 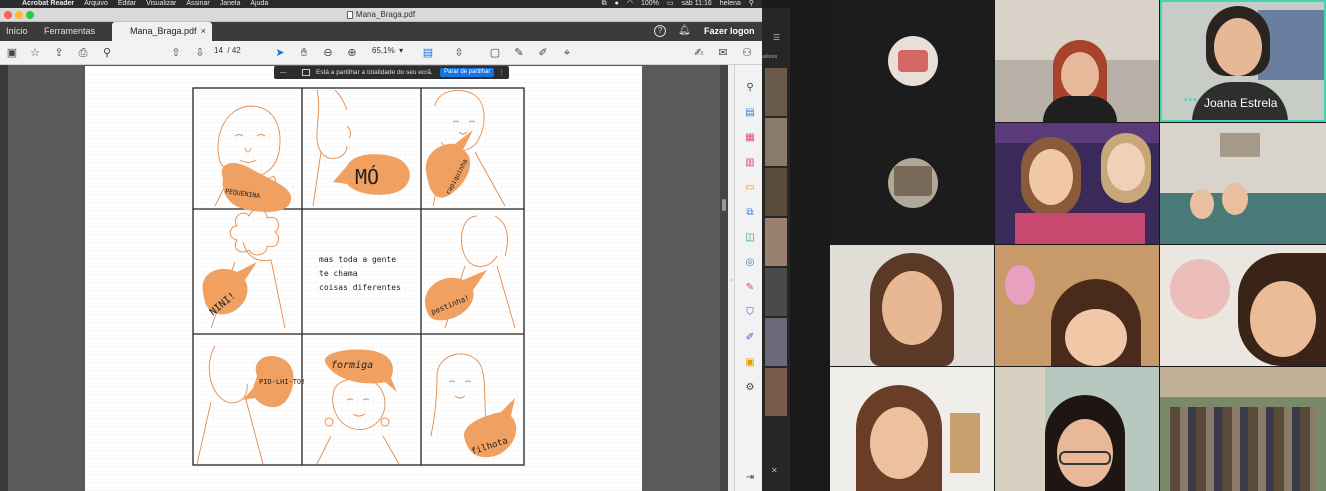 What do you see at coordinates (724, 205) in the screenshot?
I see `scrollbar-thumb` at bounding box center [724, 205].